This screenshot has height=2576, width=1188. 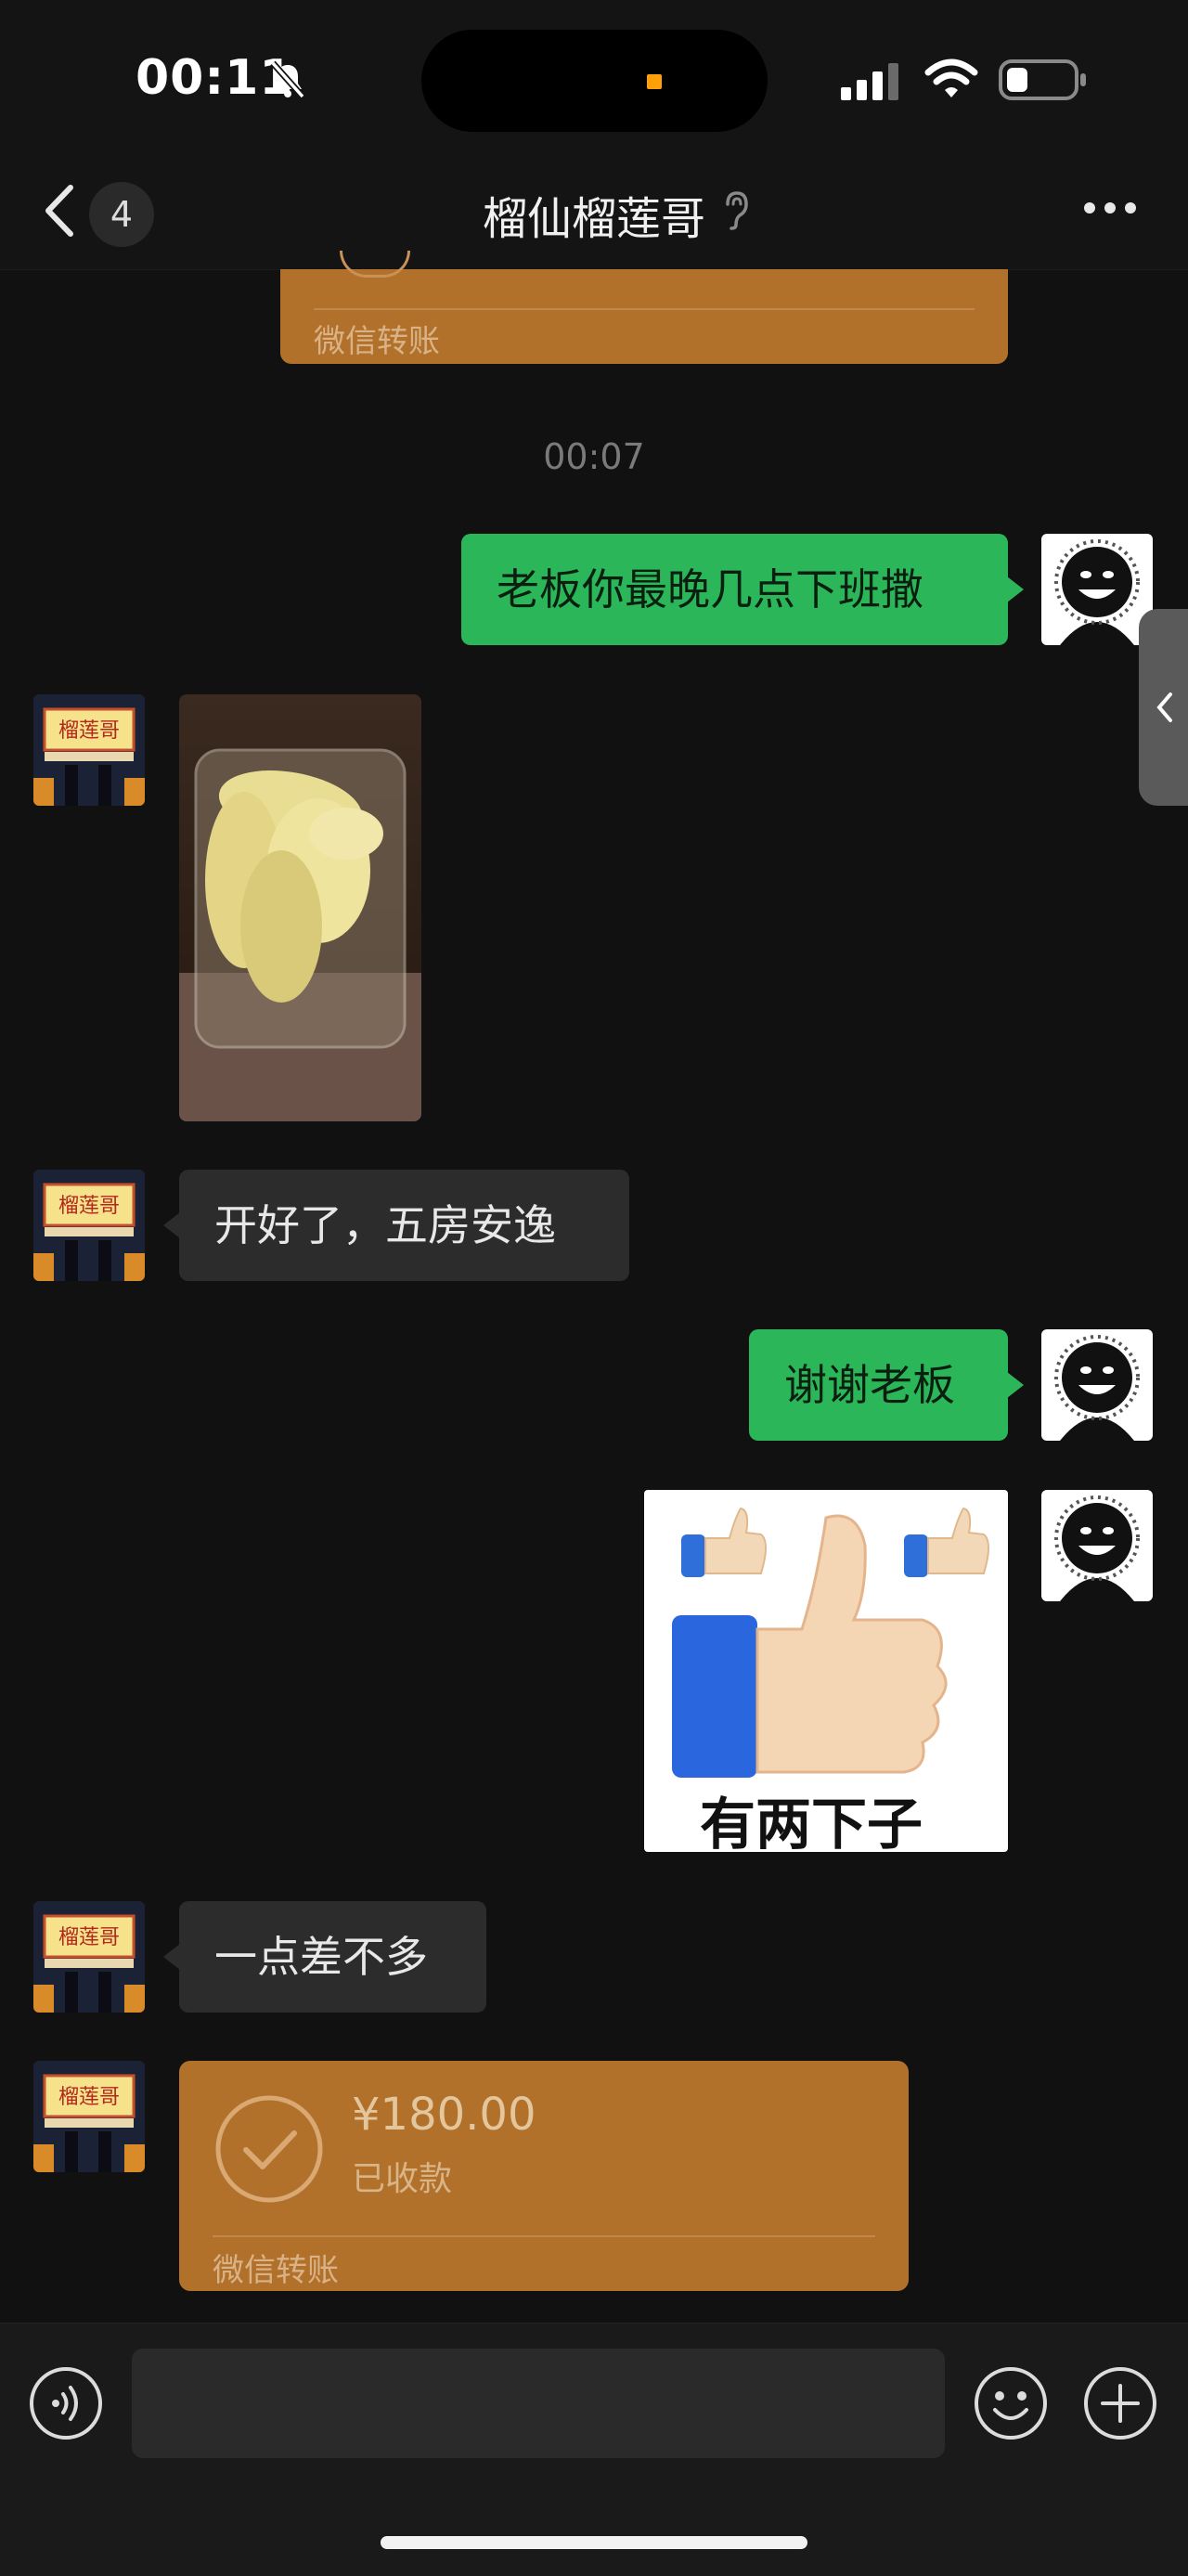 What do you see at coordinates (737, 210) in the screenshot?
I see `ear-icon` at bounding box center [737, 210].